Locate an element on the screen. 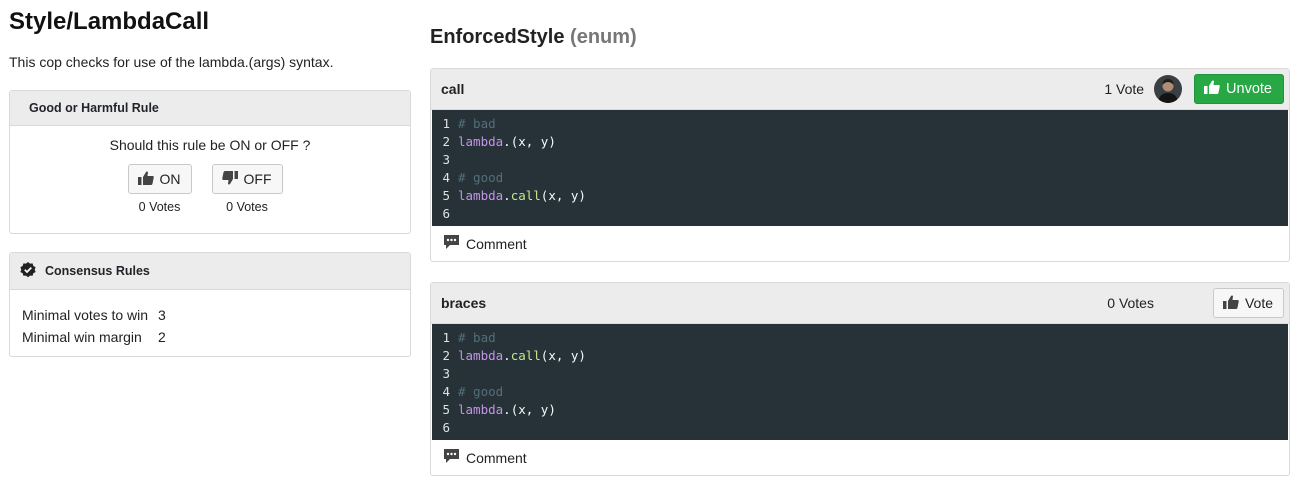  unvote-button: Unvote is located at coordinates (1239, 89).